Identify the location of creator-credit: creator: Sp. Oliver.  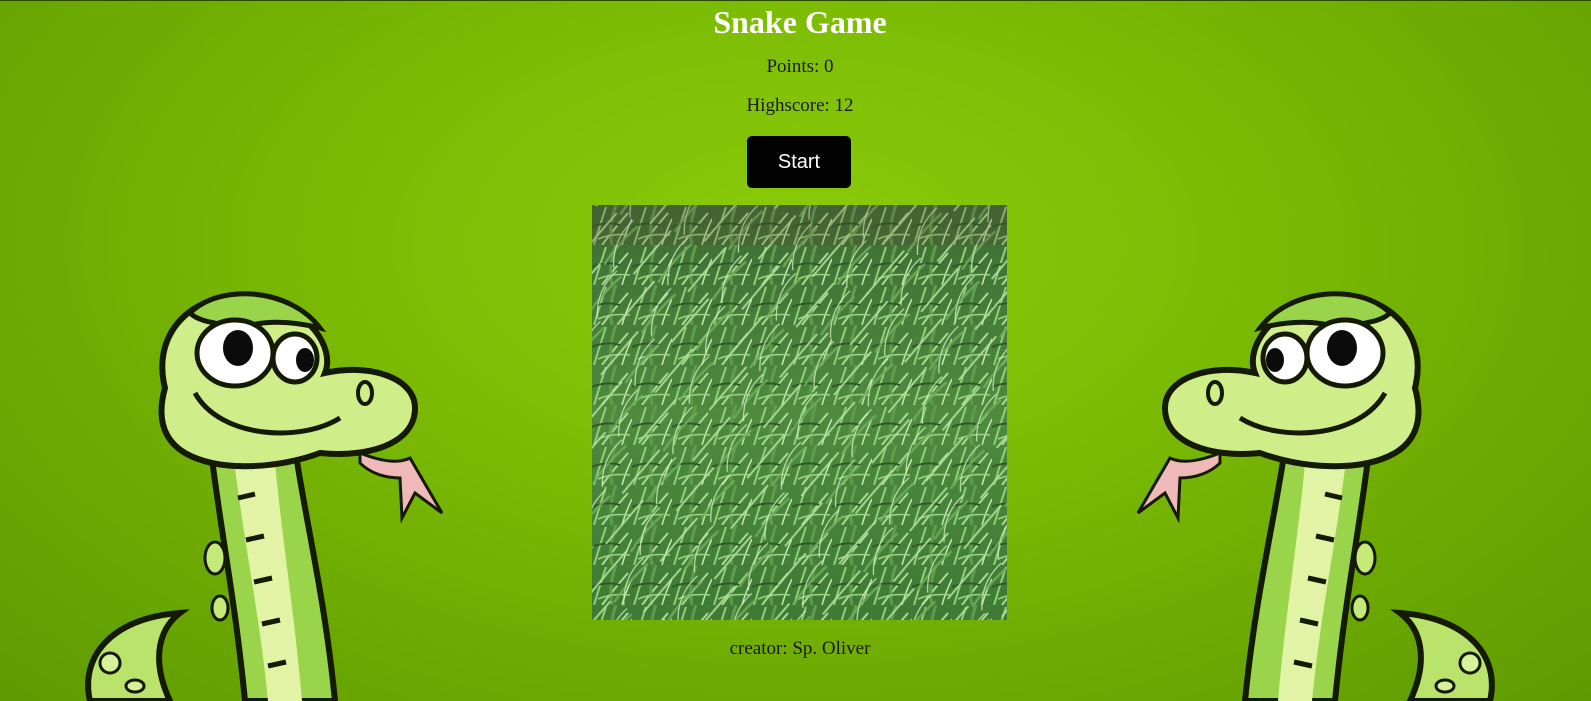
(800, 648).